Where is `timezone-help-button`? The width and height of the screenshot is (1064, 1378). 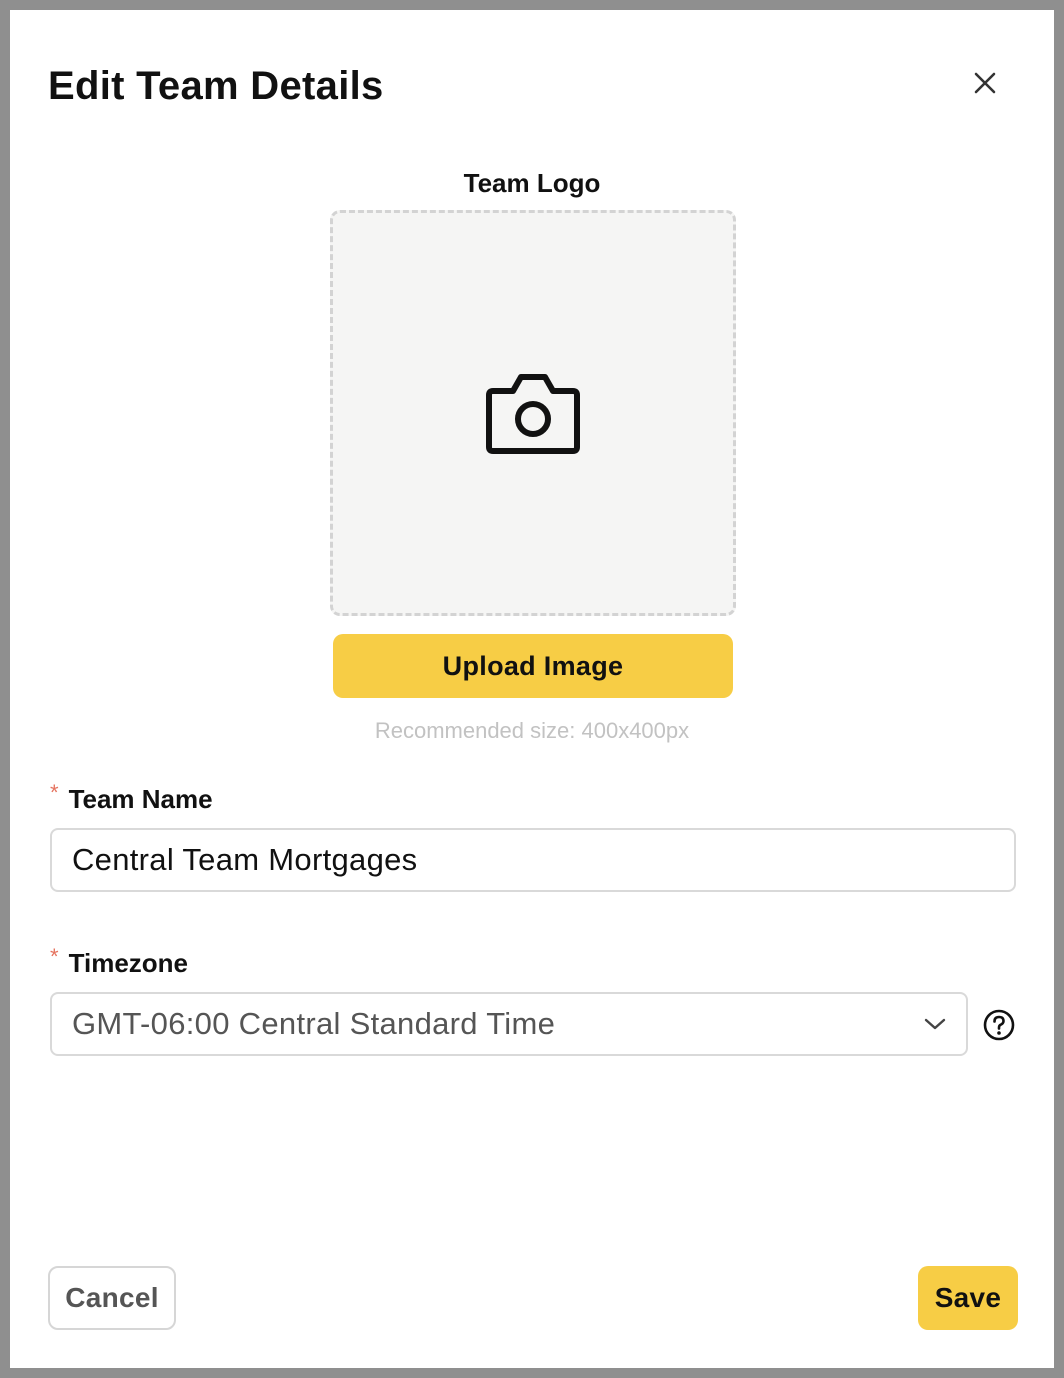
timezone-help-button is located at coordinates (999, 1025).